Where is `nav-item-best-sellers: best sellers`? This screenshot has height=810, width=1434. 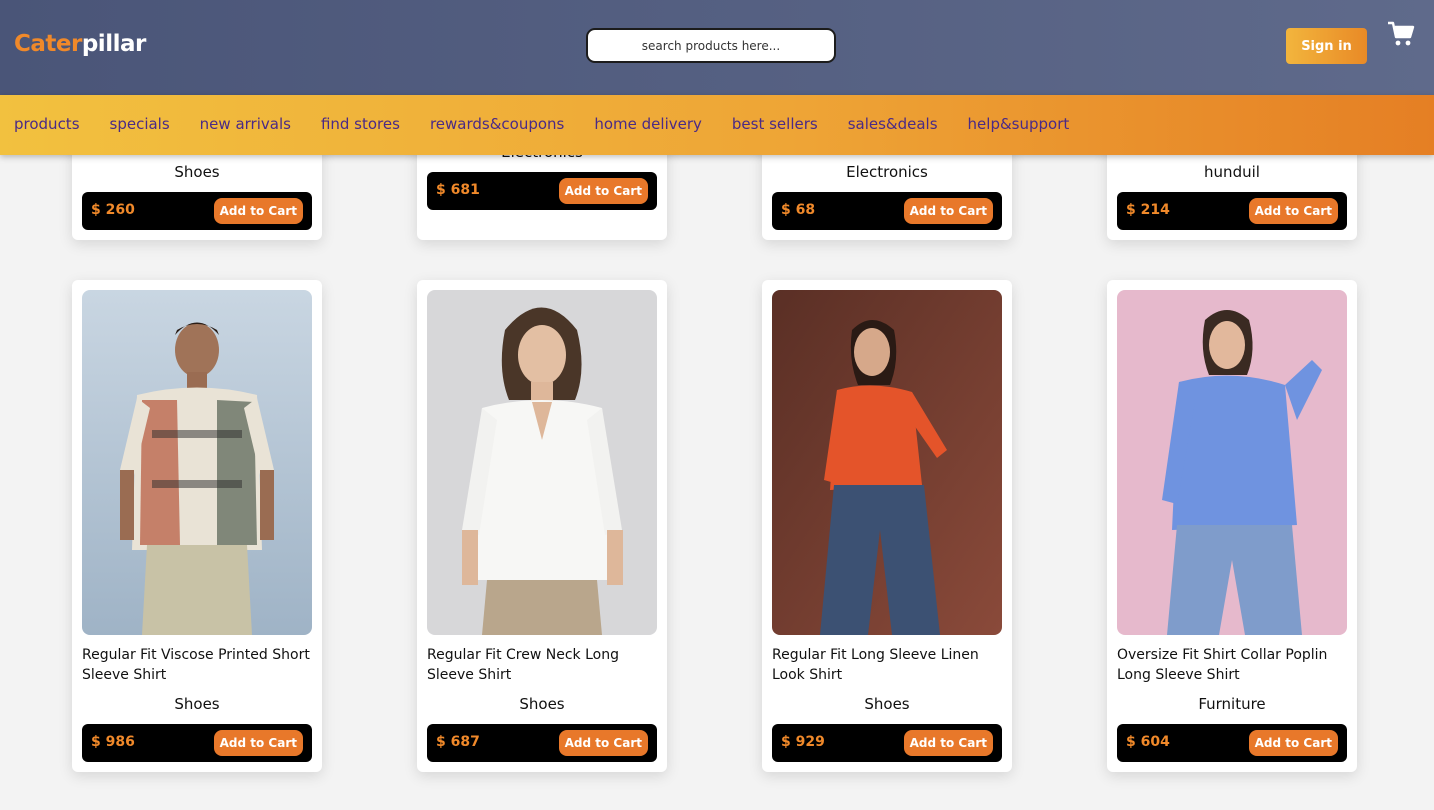
nav-item-best-sellers: best sellers is located at coordinates (775, 124).